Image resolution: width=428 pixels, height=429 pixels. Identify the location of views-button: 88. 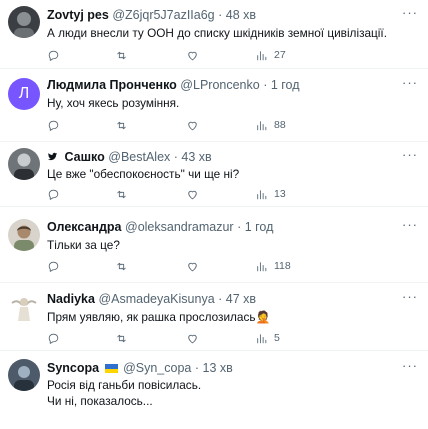
(270, 125).